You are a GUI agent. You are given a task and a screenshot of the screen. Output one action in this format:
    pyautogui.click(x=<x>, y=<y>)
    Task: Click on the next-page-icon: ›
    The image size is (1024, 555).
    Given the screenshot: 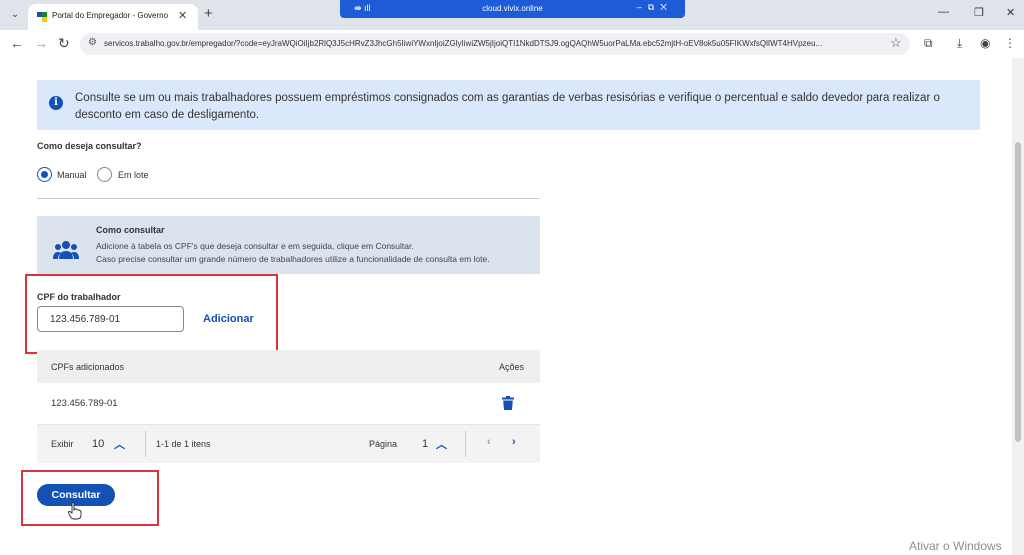 What is the action you would take?
    pyautogui.click(x=514, y=442)
    